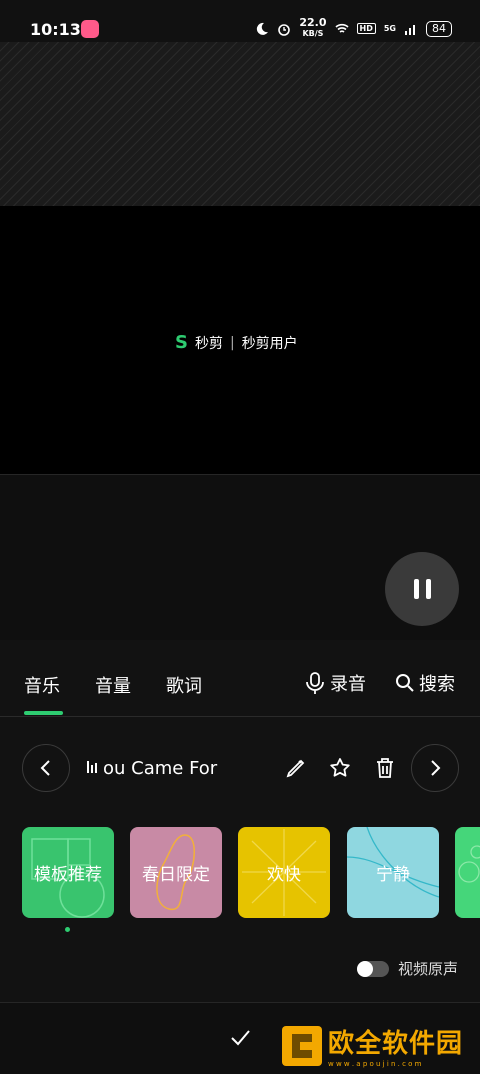  Describe the element at coordinates (43, 713) in the screenshot. I see `active-tab-indicator` at that location.